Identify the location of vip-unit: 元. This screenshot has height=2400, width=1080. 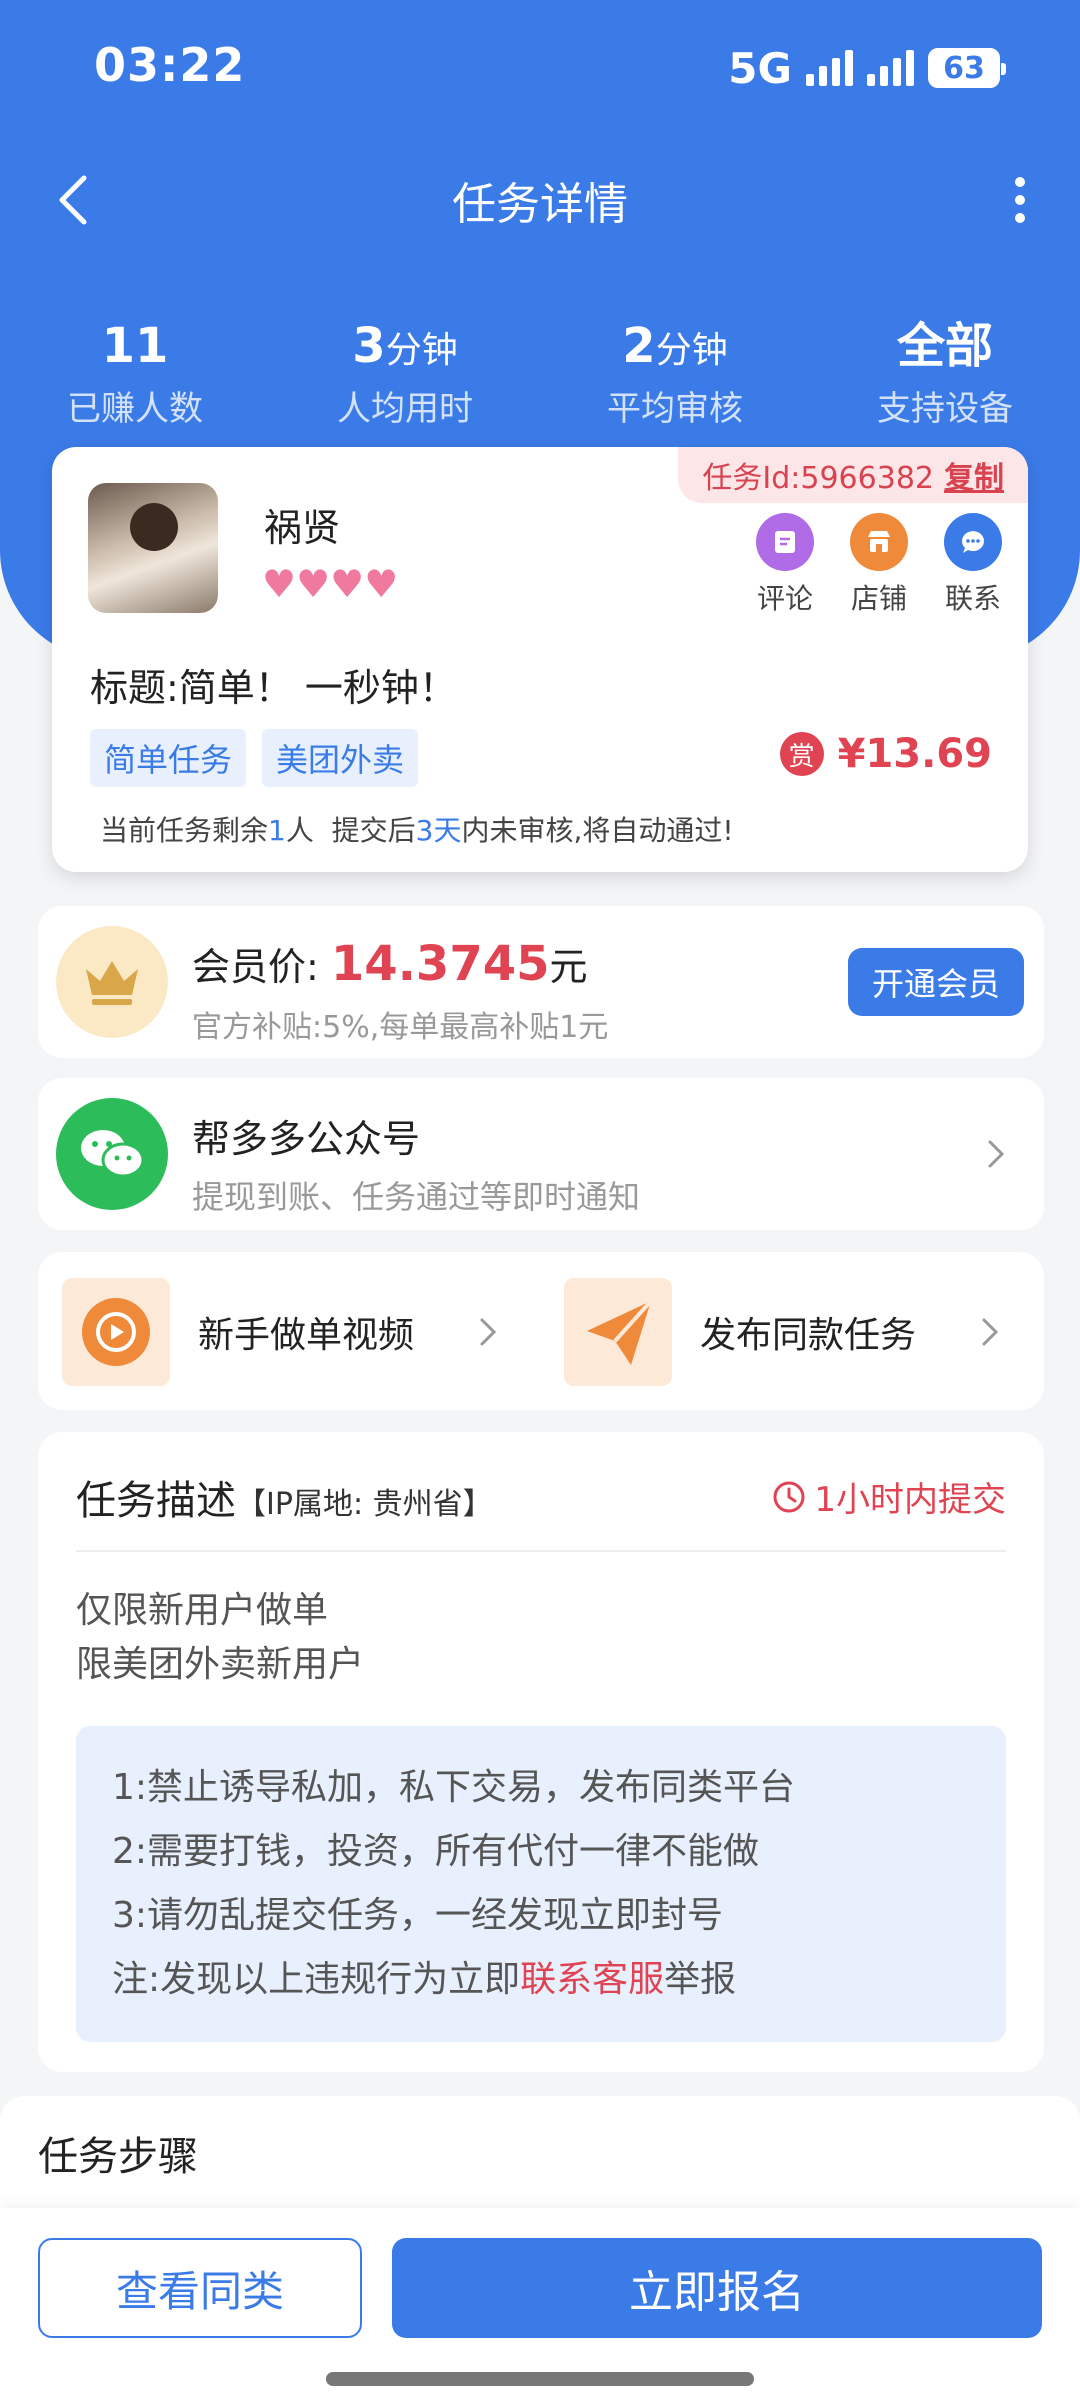
(568, 967).